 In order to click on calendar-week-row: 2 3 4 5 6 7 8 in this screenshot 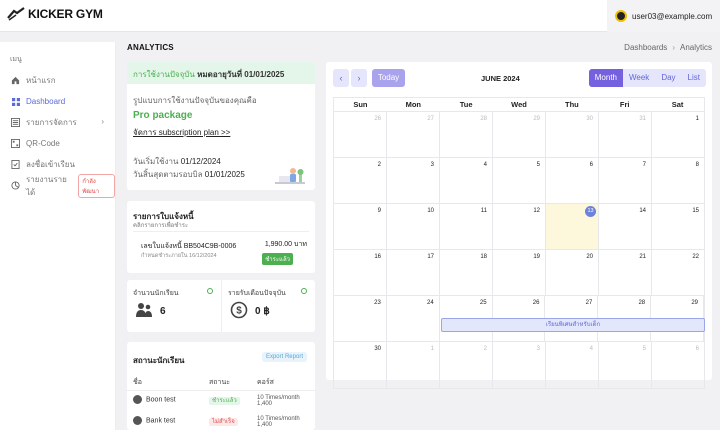, I will do `click(519, 181)`.